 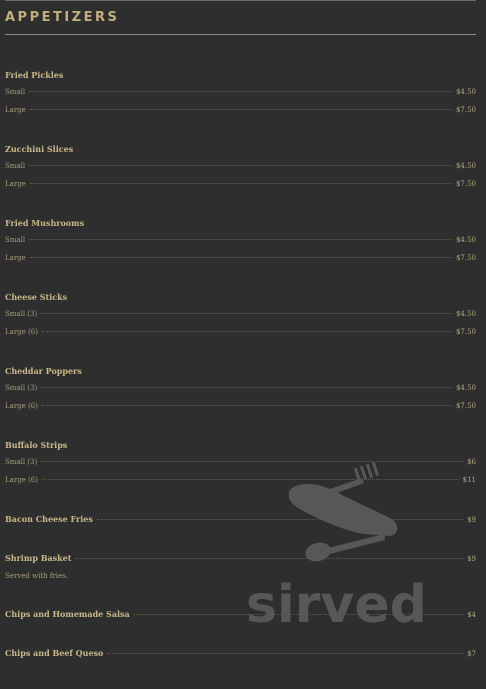 I want to click on menu-item-row: Chips and Homemade Salsa $4, so click(x=240, y=614).